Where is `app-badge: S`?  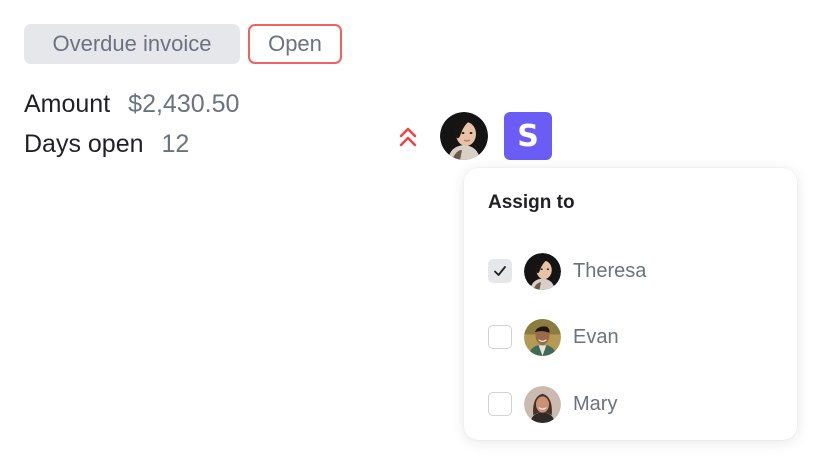 app-badge: S is located at coordinates (528, 136).